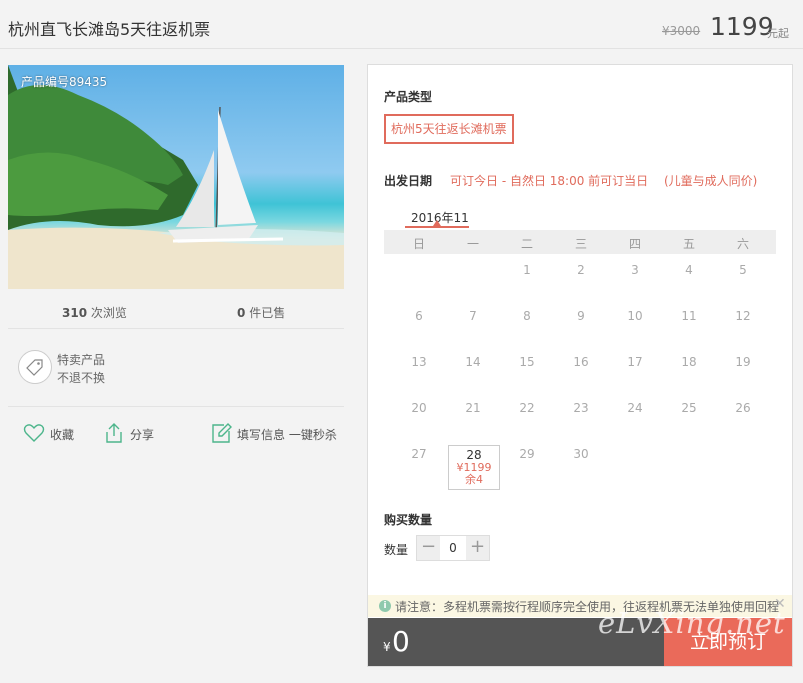  I want to click on calendar-day: 21, so click(473, 408).